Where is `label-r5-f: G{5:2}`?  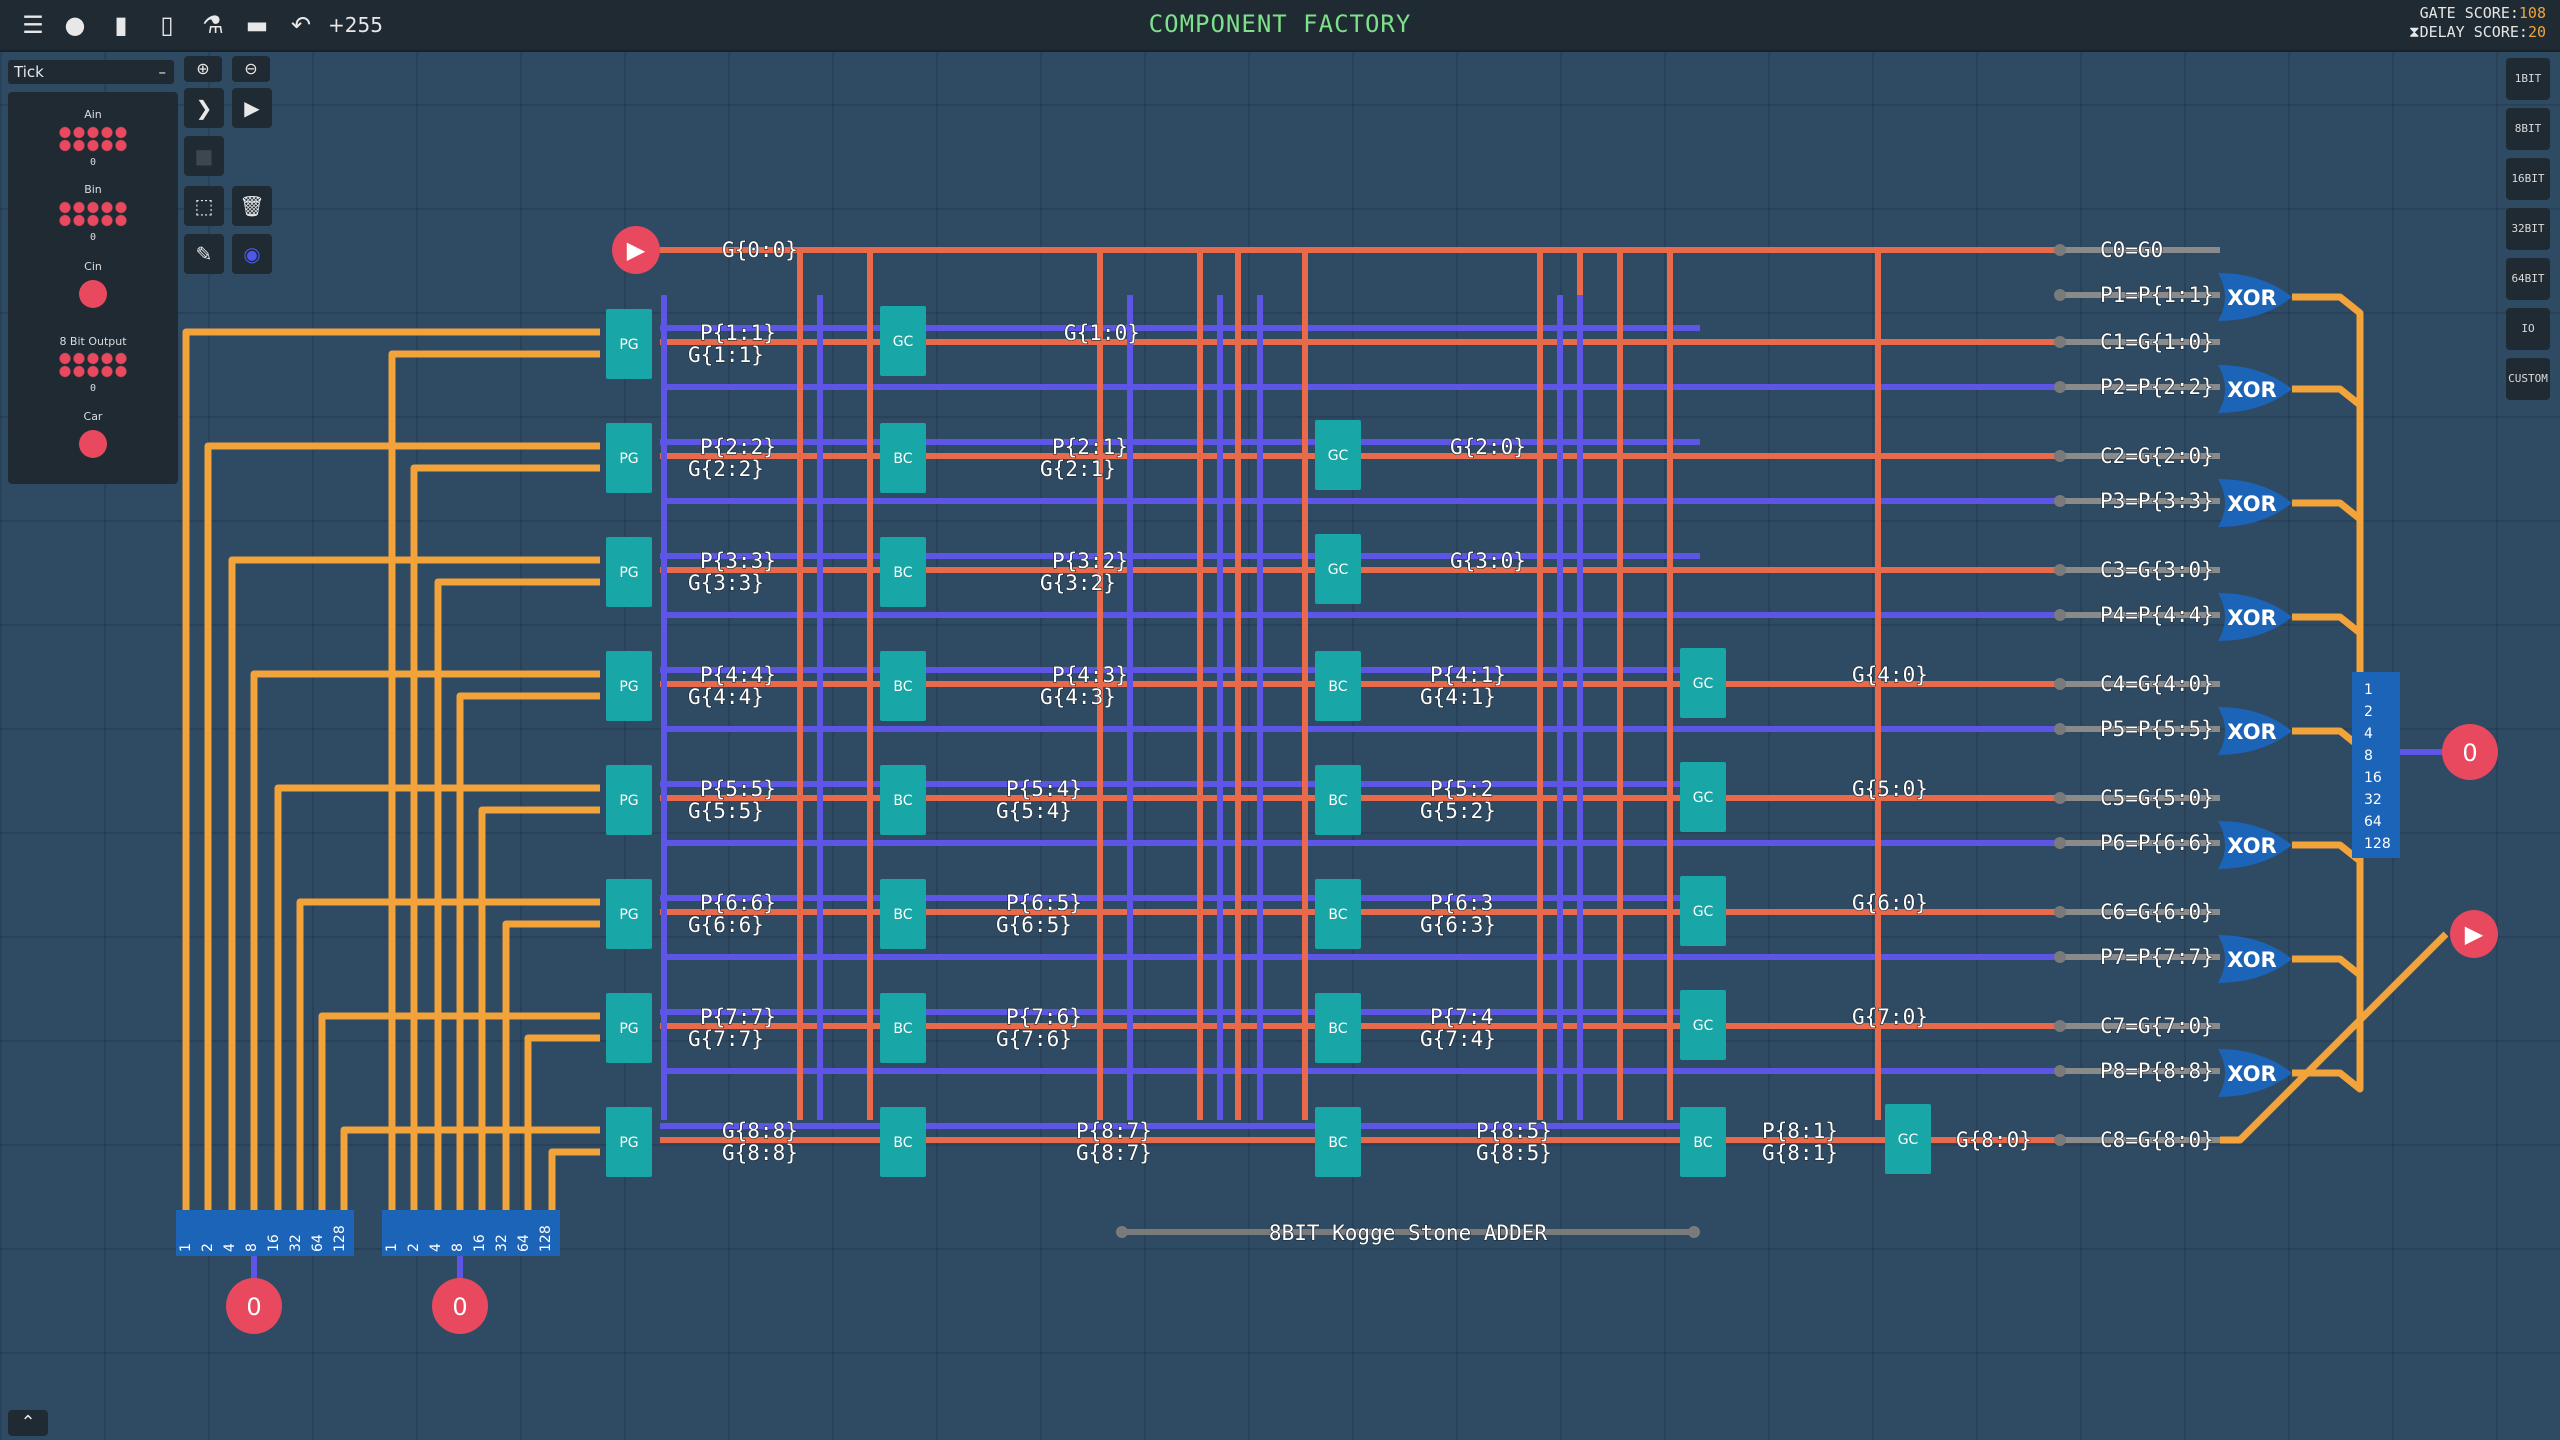
label-r5-f: G{5:2} is located at coordinates (1458, 811).